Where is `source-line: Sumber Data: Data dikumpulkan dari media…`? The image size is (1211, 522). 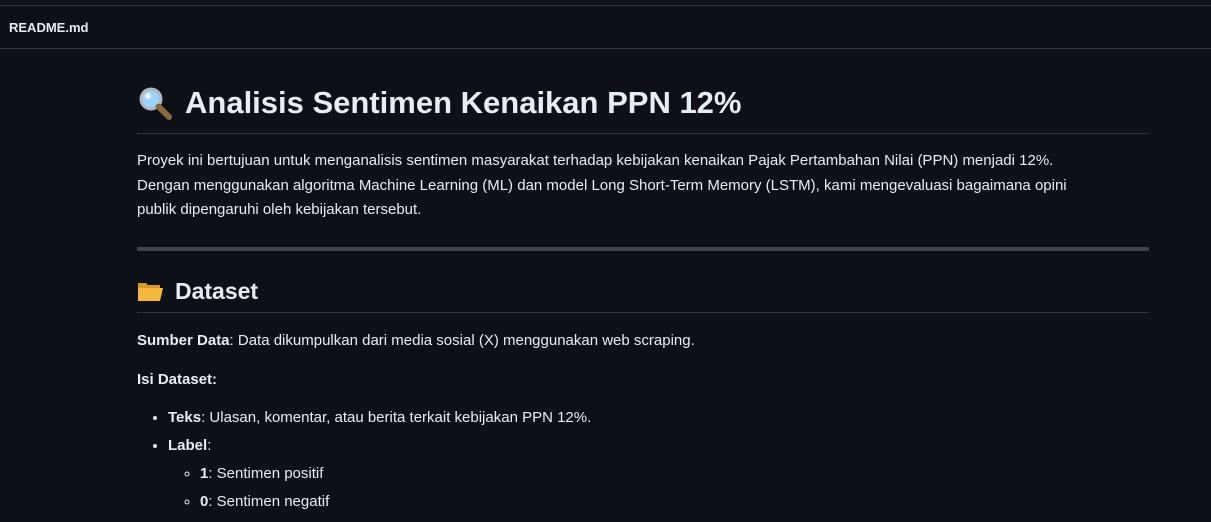
source-line: Sumber Data: Data dikumpulkan dari media… is located at coordinates (643, 341).